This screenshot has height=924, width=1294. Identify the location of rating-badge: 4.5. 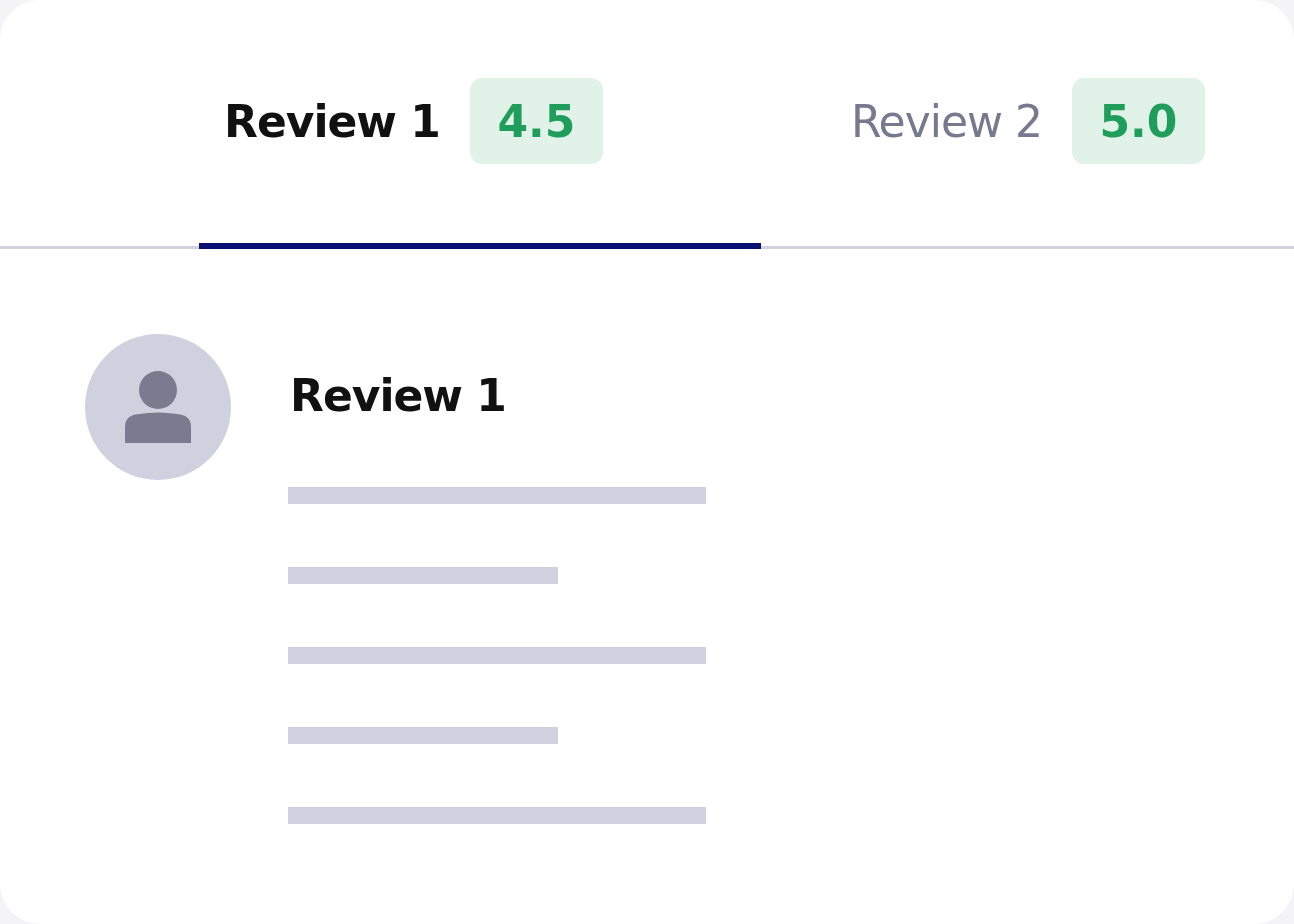
(536, 121).